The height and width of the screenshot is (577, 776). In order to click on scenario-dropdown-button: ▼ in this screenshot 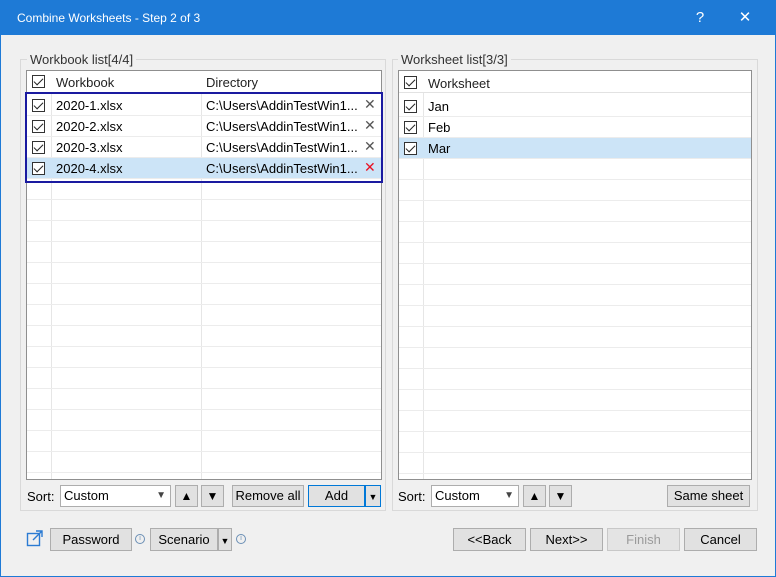, I will do `click(225, 539)`.